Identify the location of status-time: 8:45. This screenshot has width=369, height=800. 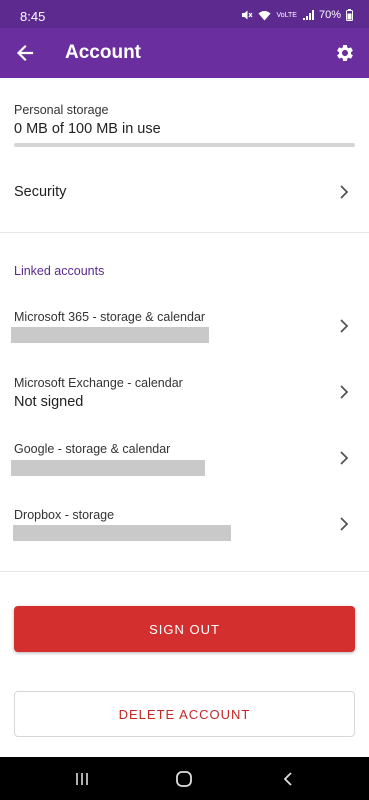
(33, 16).